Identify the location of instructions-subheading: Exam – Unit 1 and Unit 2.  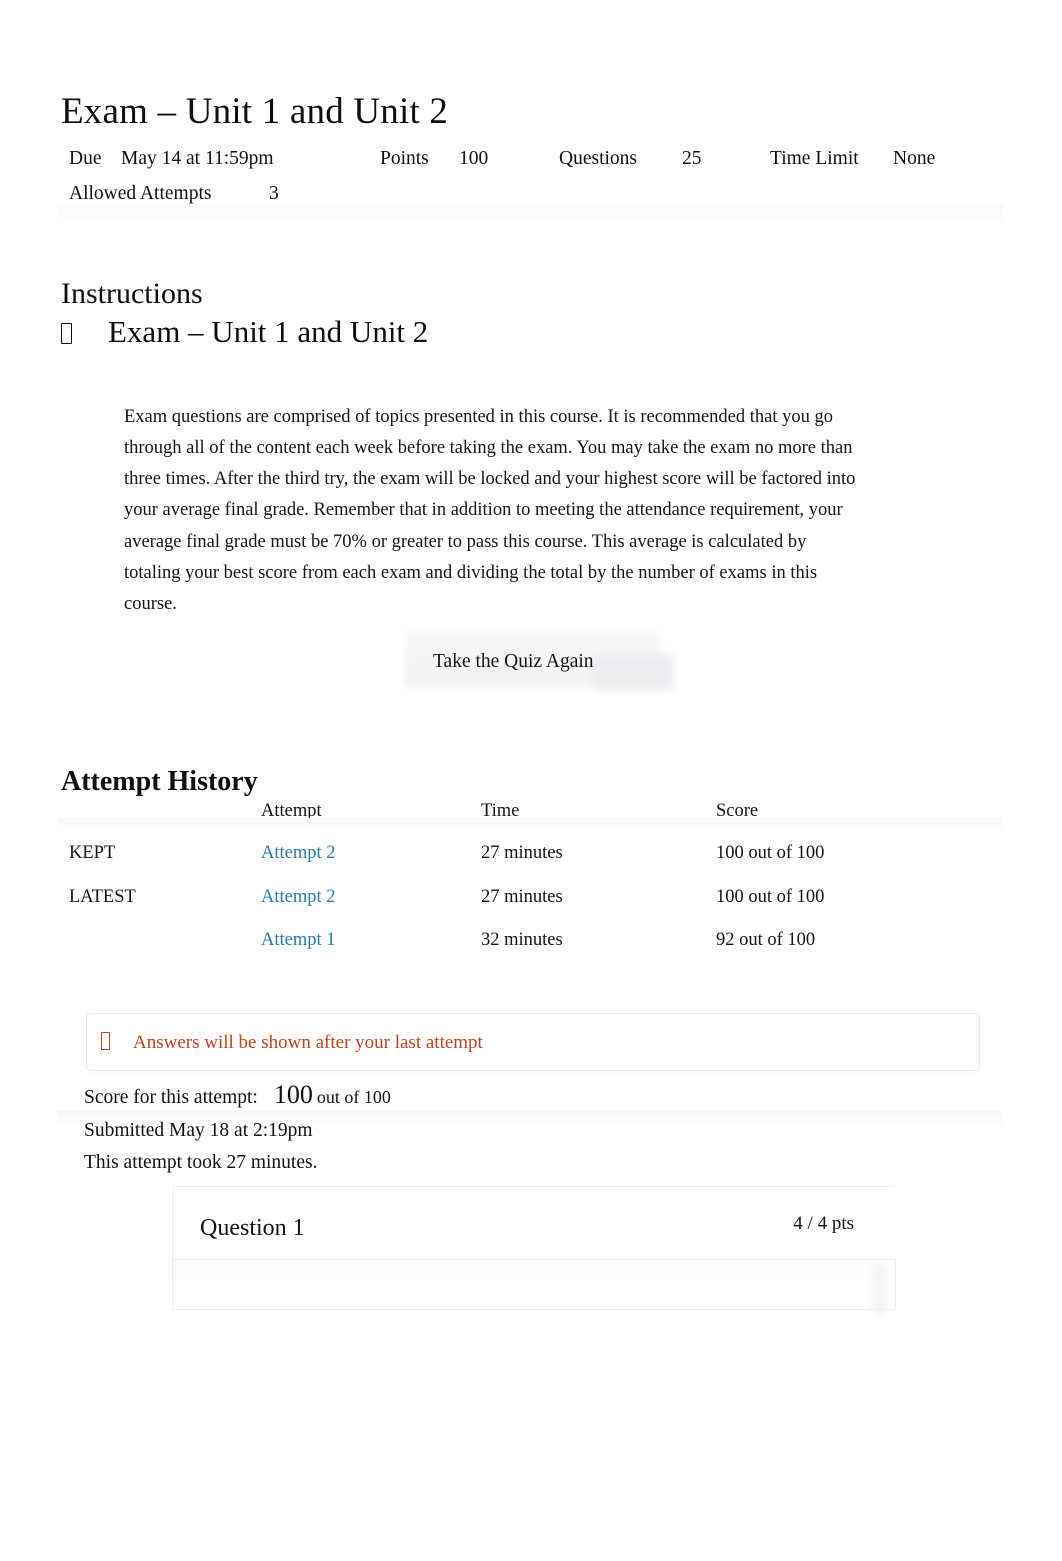
(244, 332).